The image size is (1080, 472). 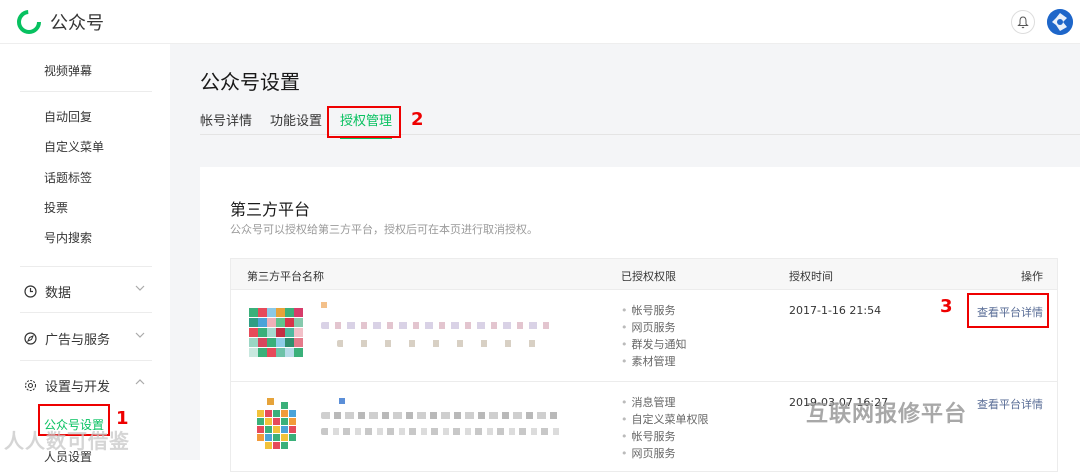 What do you see at coordinates (648, 276) in the screenshot?
I see `column-header: 已授权权限` at bounding box center [648, 276].